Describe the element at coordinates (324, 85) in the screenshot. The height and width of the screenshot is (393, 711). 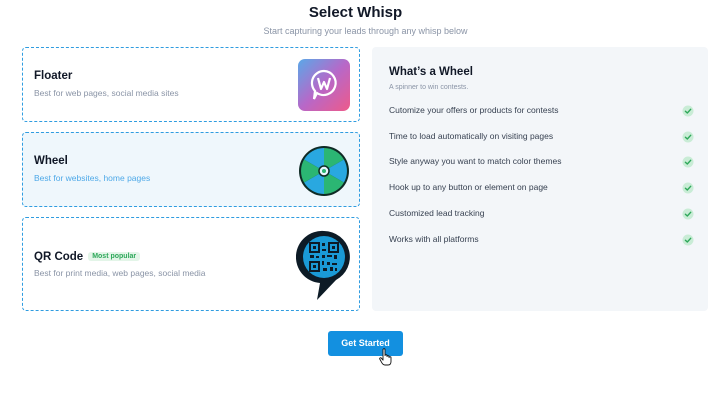
I see `floater-icon` at that location.